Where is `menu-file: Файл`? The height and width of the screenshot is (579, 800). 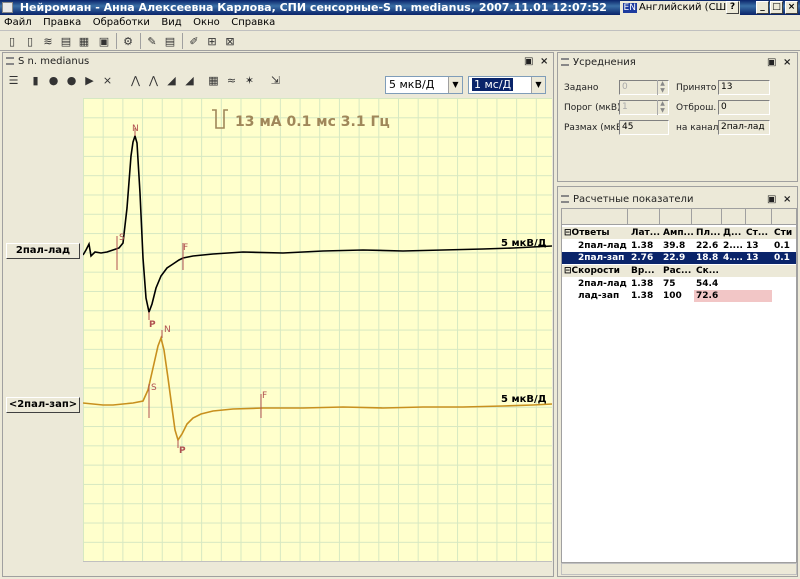
menu-file: Файл is located at coordinates (18, 23).